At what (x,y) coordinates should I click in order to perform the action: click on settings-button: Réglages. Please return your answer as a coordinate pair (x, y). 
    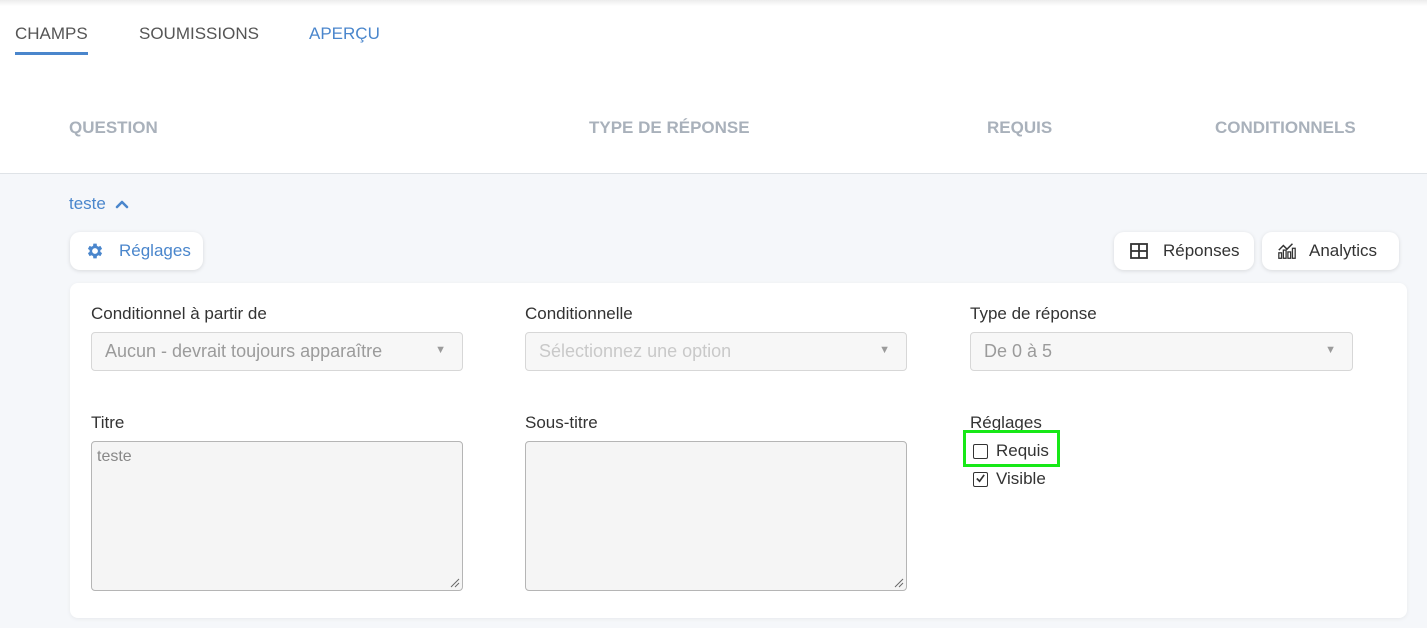
    Looking at the image, I should click on (136, 251).